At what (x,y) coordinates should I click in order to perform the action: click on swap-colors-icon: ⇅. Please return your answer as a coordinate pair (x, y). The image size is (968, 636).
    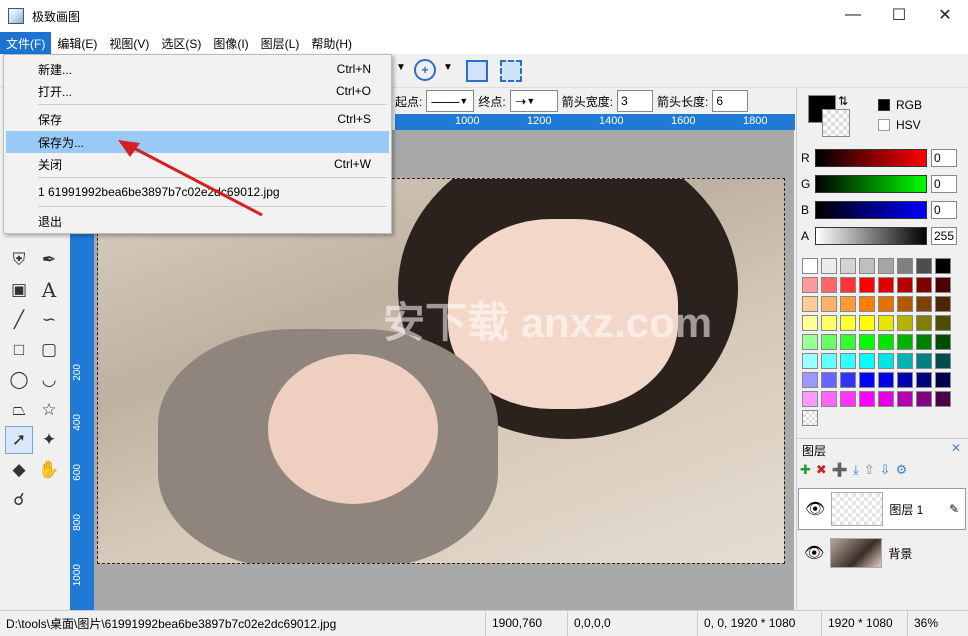
    Looking at the image, I should click on (843, 101).